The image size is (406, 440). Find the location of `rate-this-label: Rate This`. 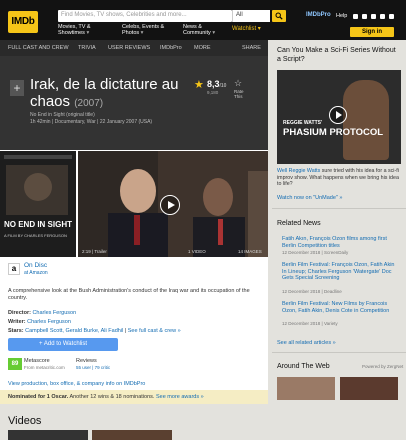

rate-this-label: Rate This is located at coordinates (240, 94).